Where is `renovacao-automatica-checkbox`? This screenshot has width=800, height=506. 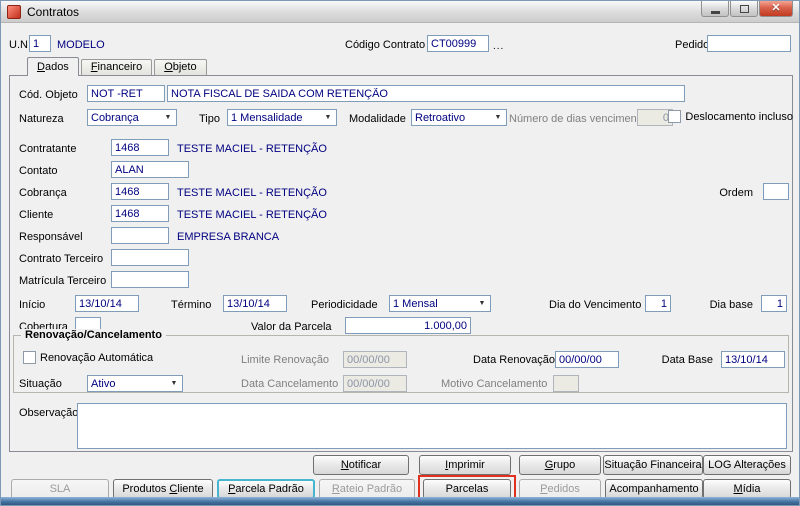 renovacao-automatica-checkbox is located at coordinates (29, 357).